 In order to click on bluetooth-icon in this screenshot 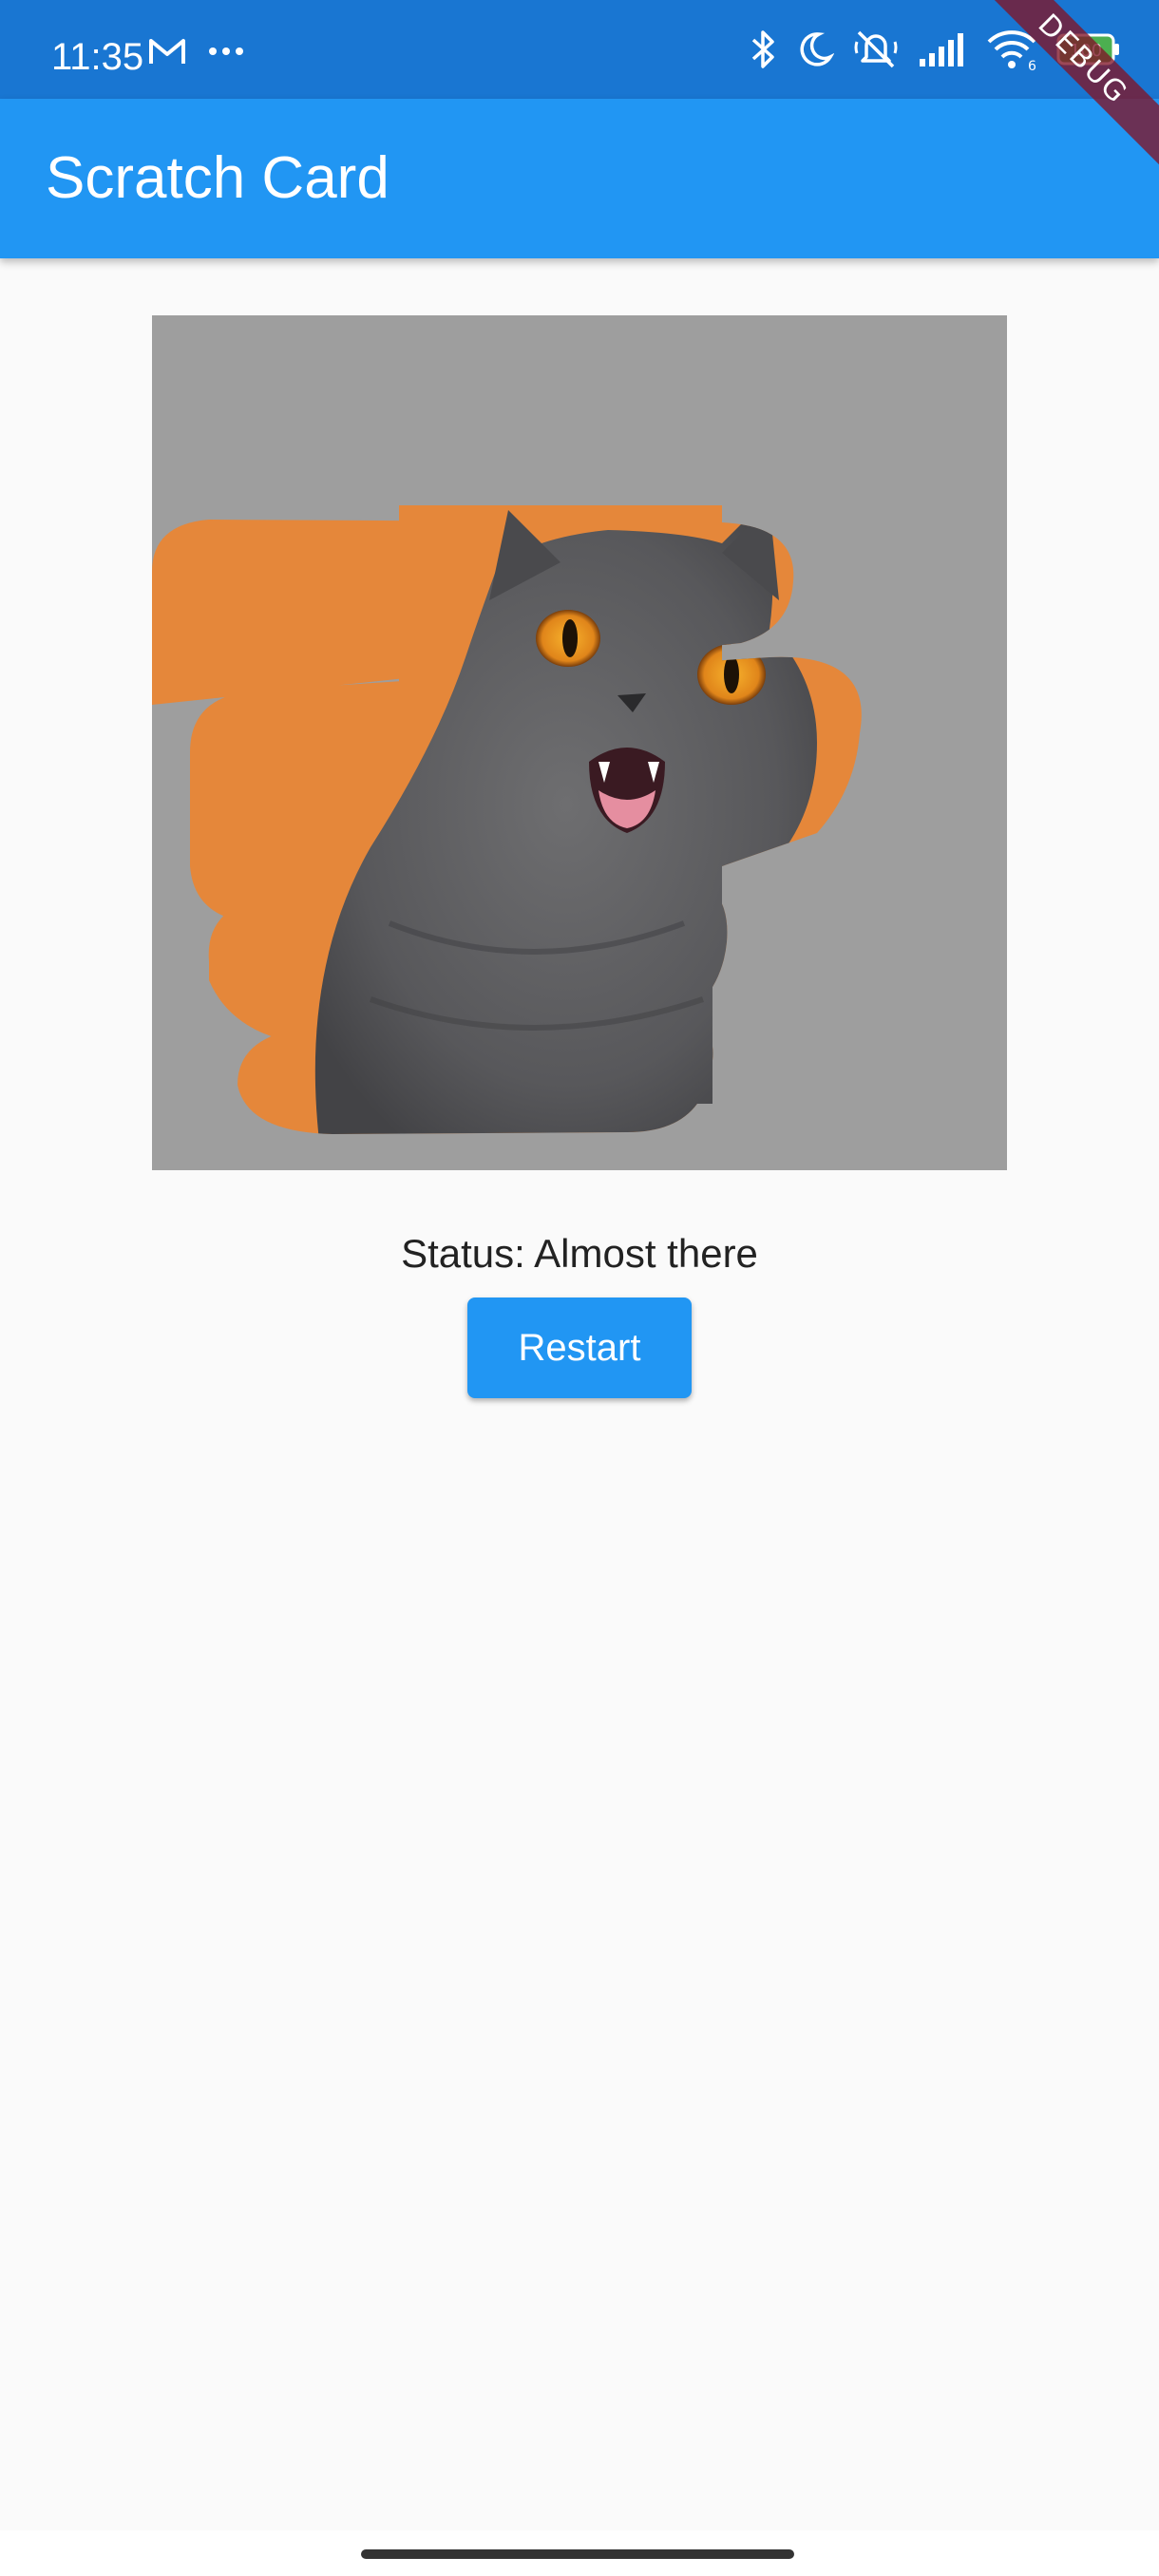, I will do `click(763, 49)`.